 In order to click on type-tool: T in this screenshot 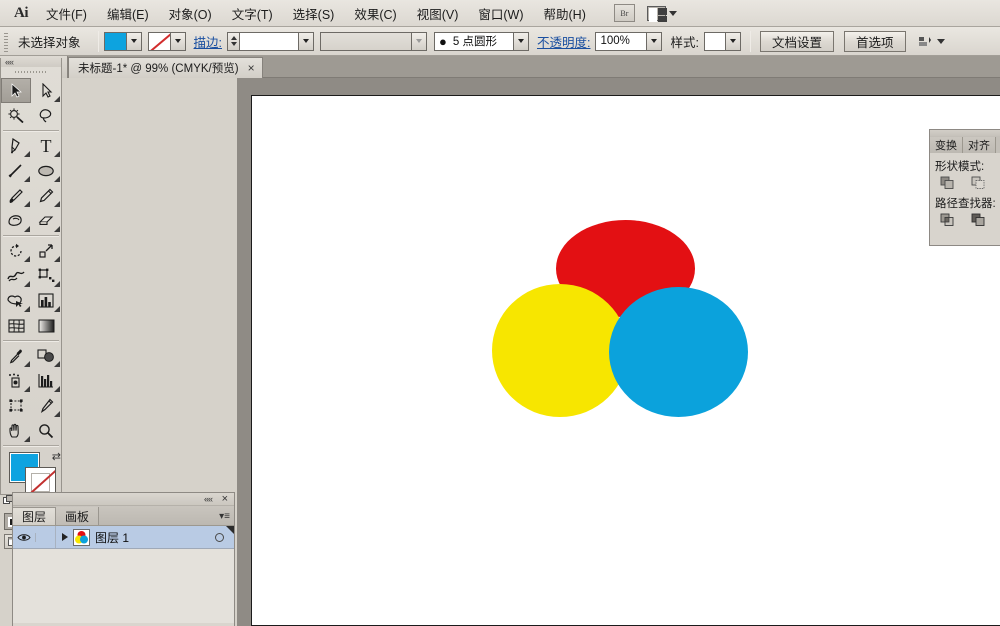, I will do `click(46, 145)`.